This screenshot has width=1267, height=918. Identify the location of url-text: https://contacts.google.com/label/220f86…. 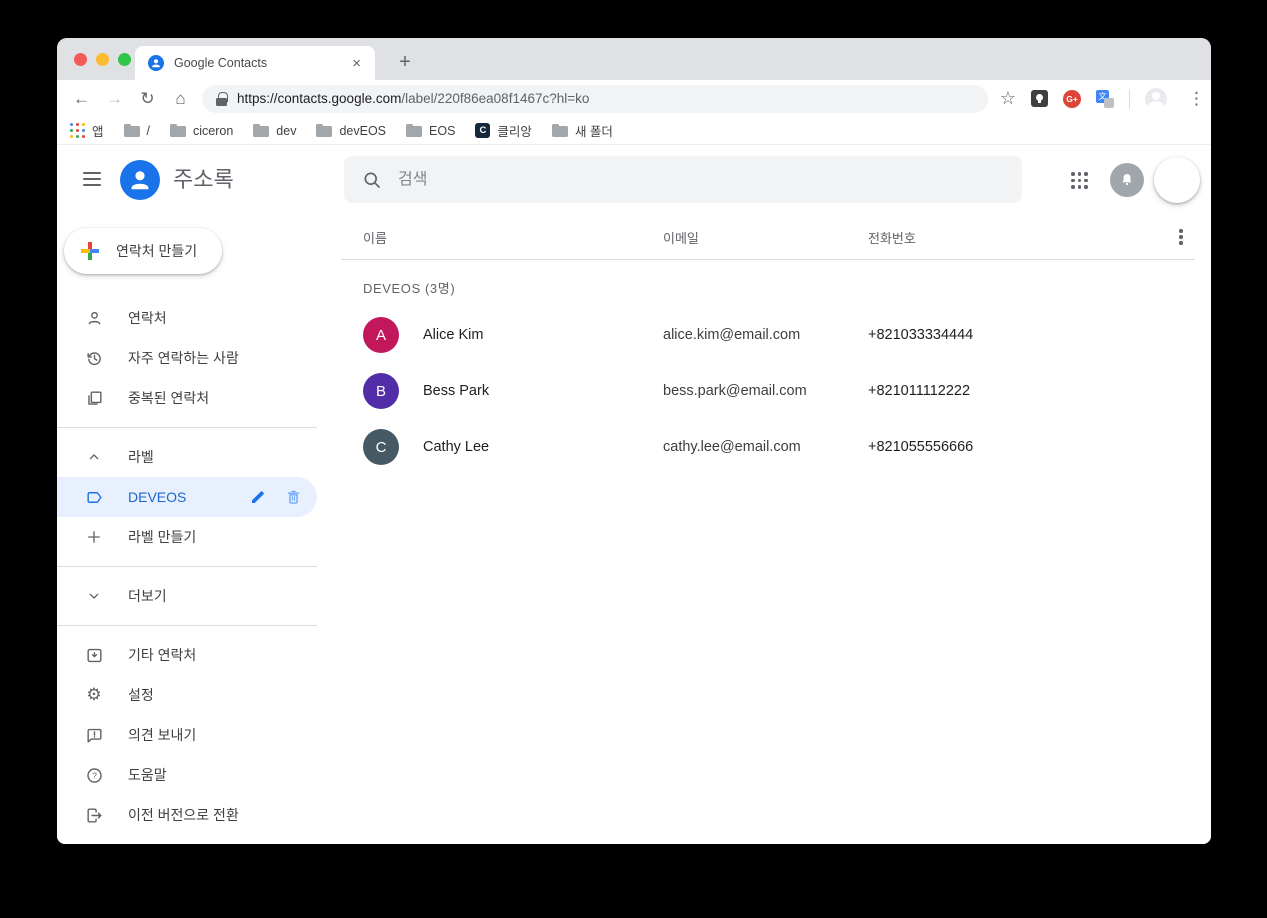
(413, 98).